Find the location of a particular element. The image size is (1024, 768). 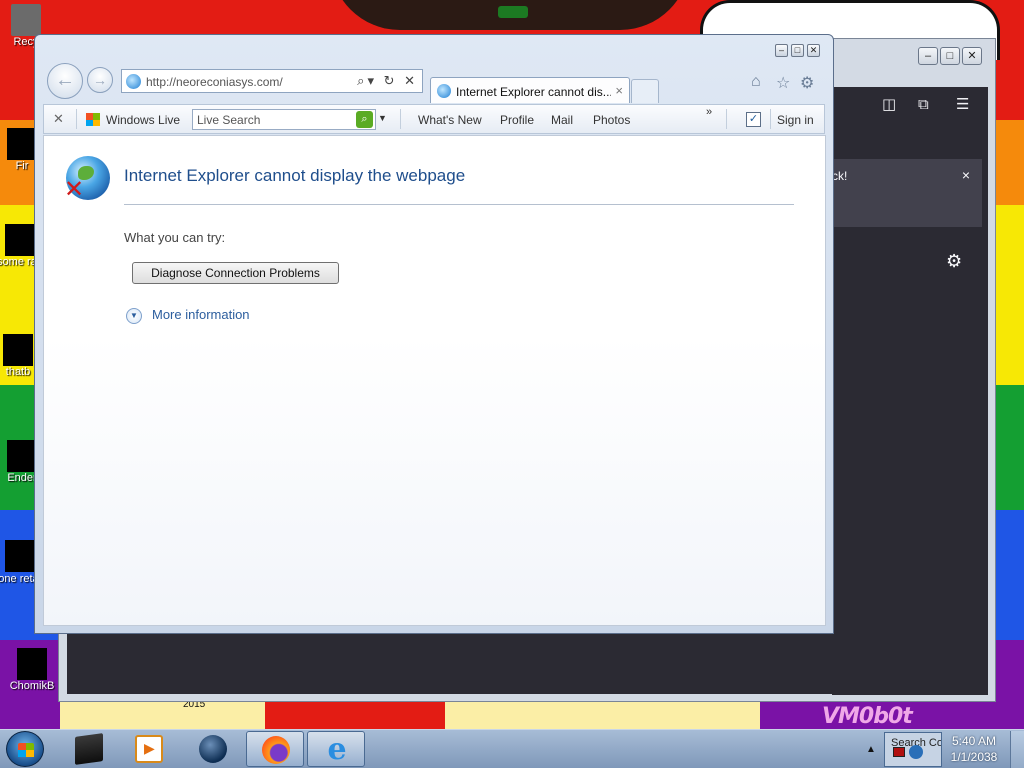

notification-close-icon: × is located at coordinates (966, 175).